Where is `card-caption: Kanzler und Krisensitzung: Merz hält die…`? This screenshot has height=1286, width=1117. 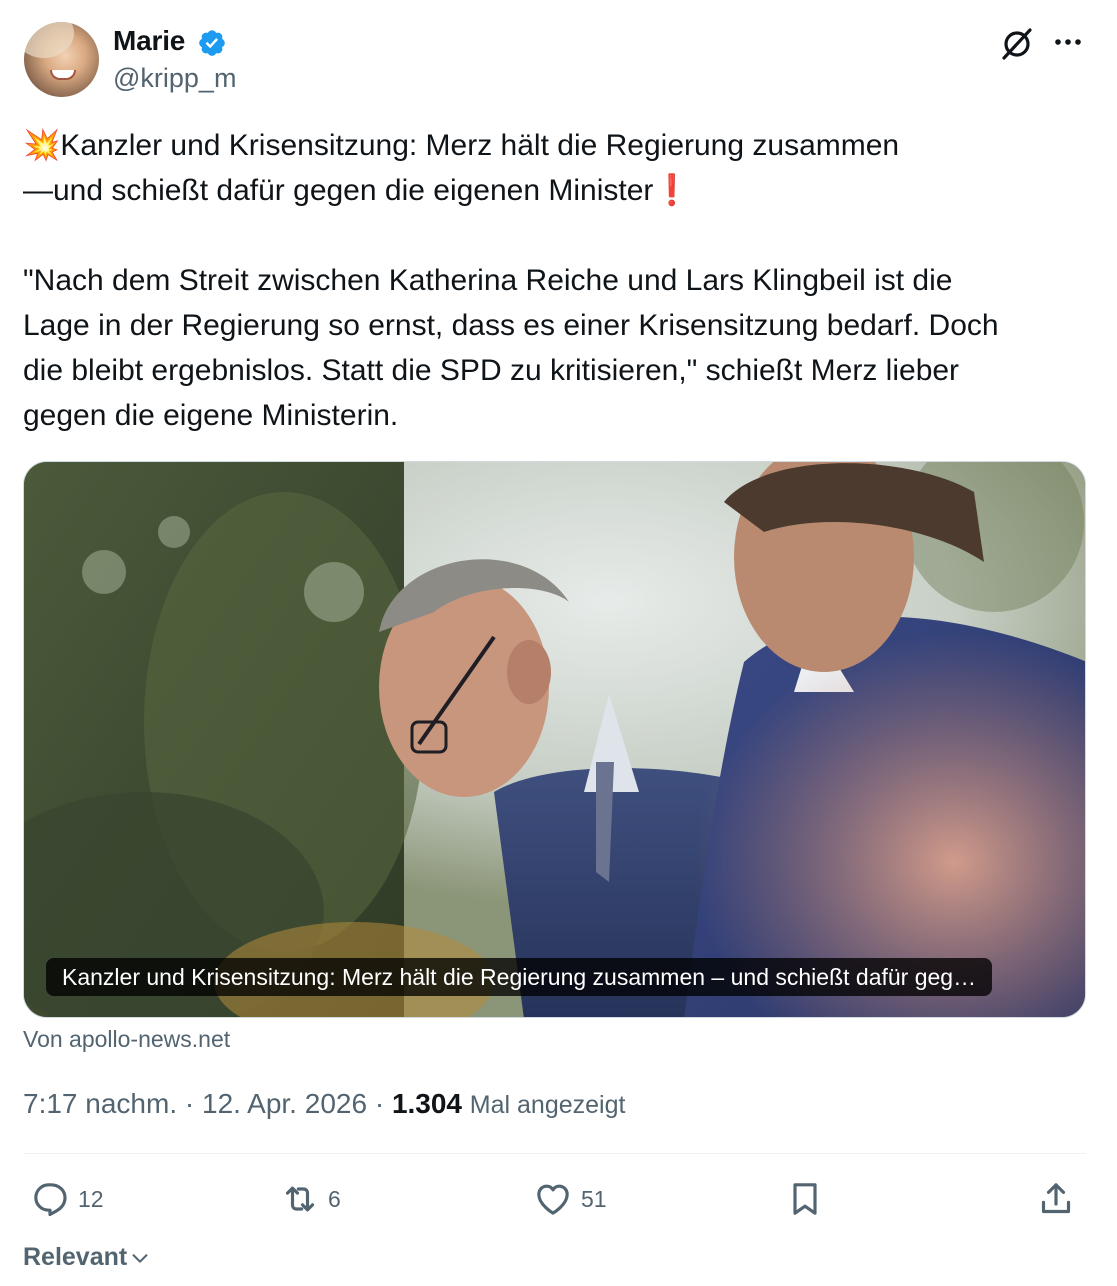 card-caption: Kanzler und Krisensitzung: Merz hält die… is located at coordinates (519, 977).